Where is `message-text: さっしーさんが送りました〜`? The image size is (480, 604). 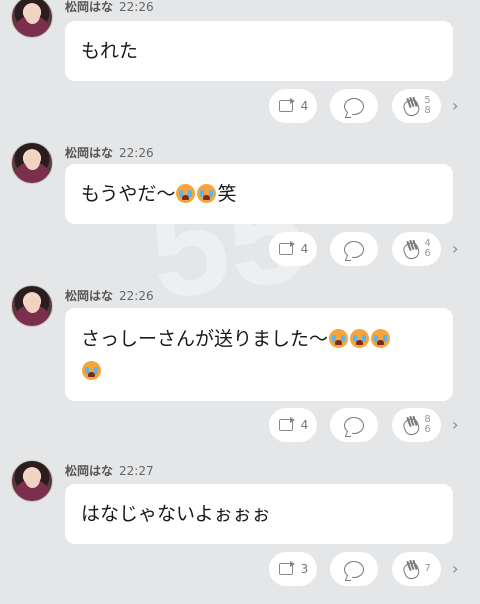 message-text: さっしーさんが送りました〜 is located at coordinates (205, 338).